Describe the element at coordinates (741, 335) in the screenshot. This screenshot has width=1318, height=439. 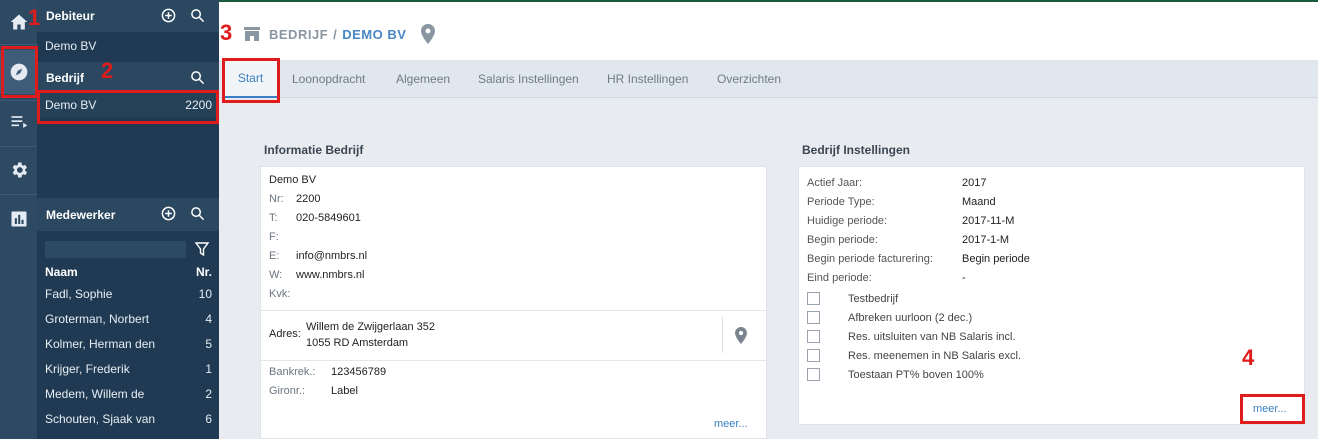
I see `map-pin-icon` at that location.